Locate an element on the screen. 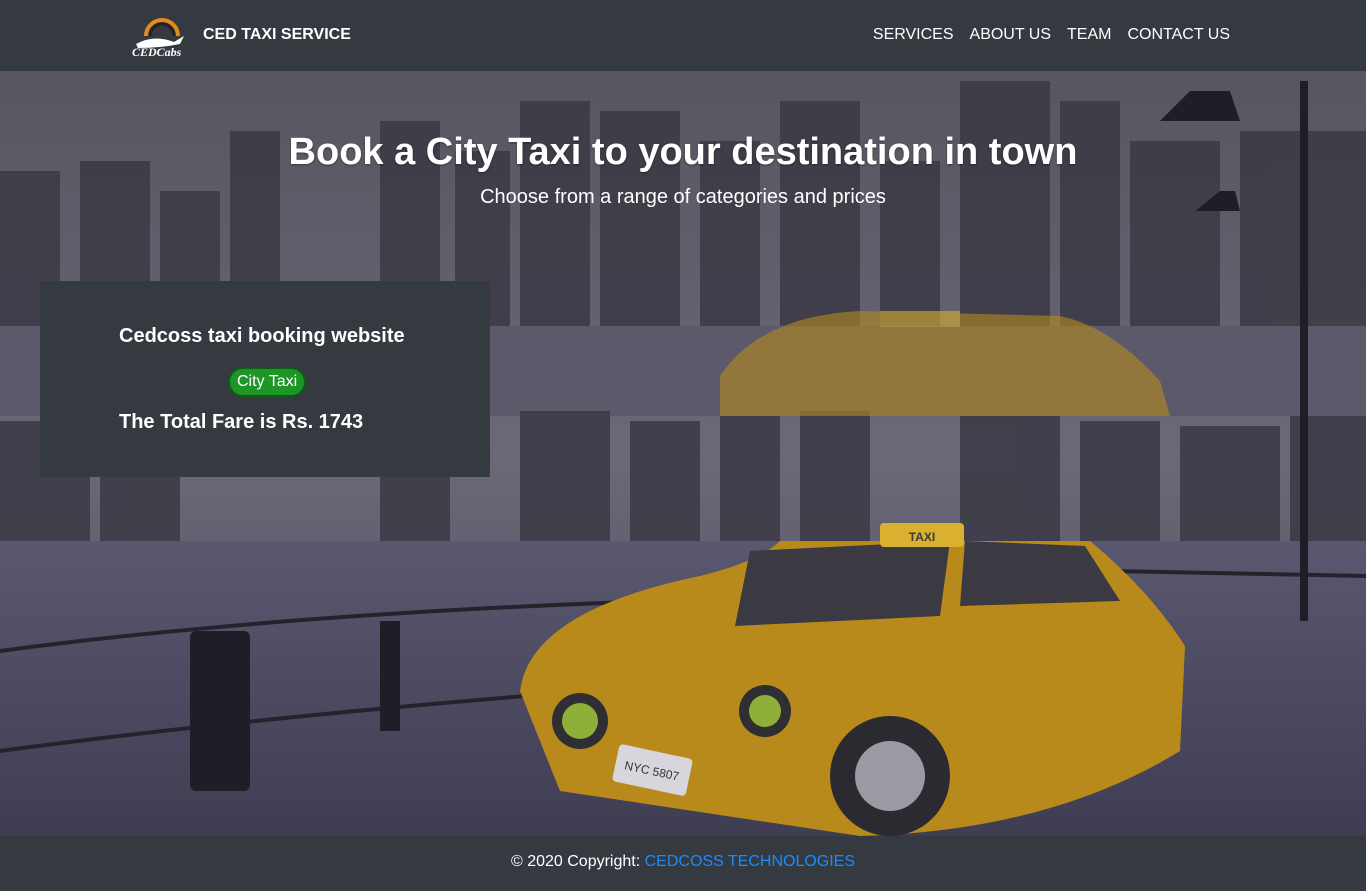 This screenshot has height=891, width=1366. cedcabs-logo-icon: CEDCabs is located at coordinates (158, 38).